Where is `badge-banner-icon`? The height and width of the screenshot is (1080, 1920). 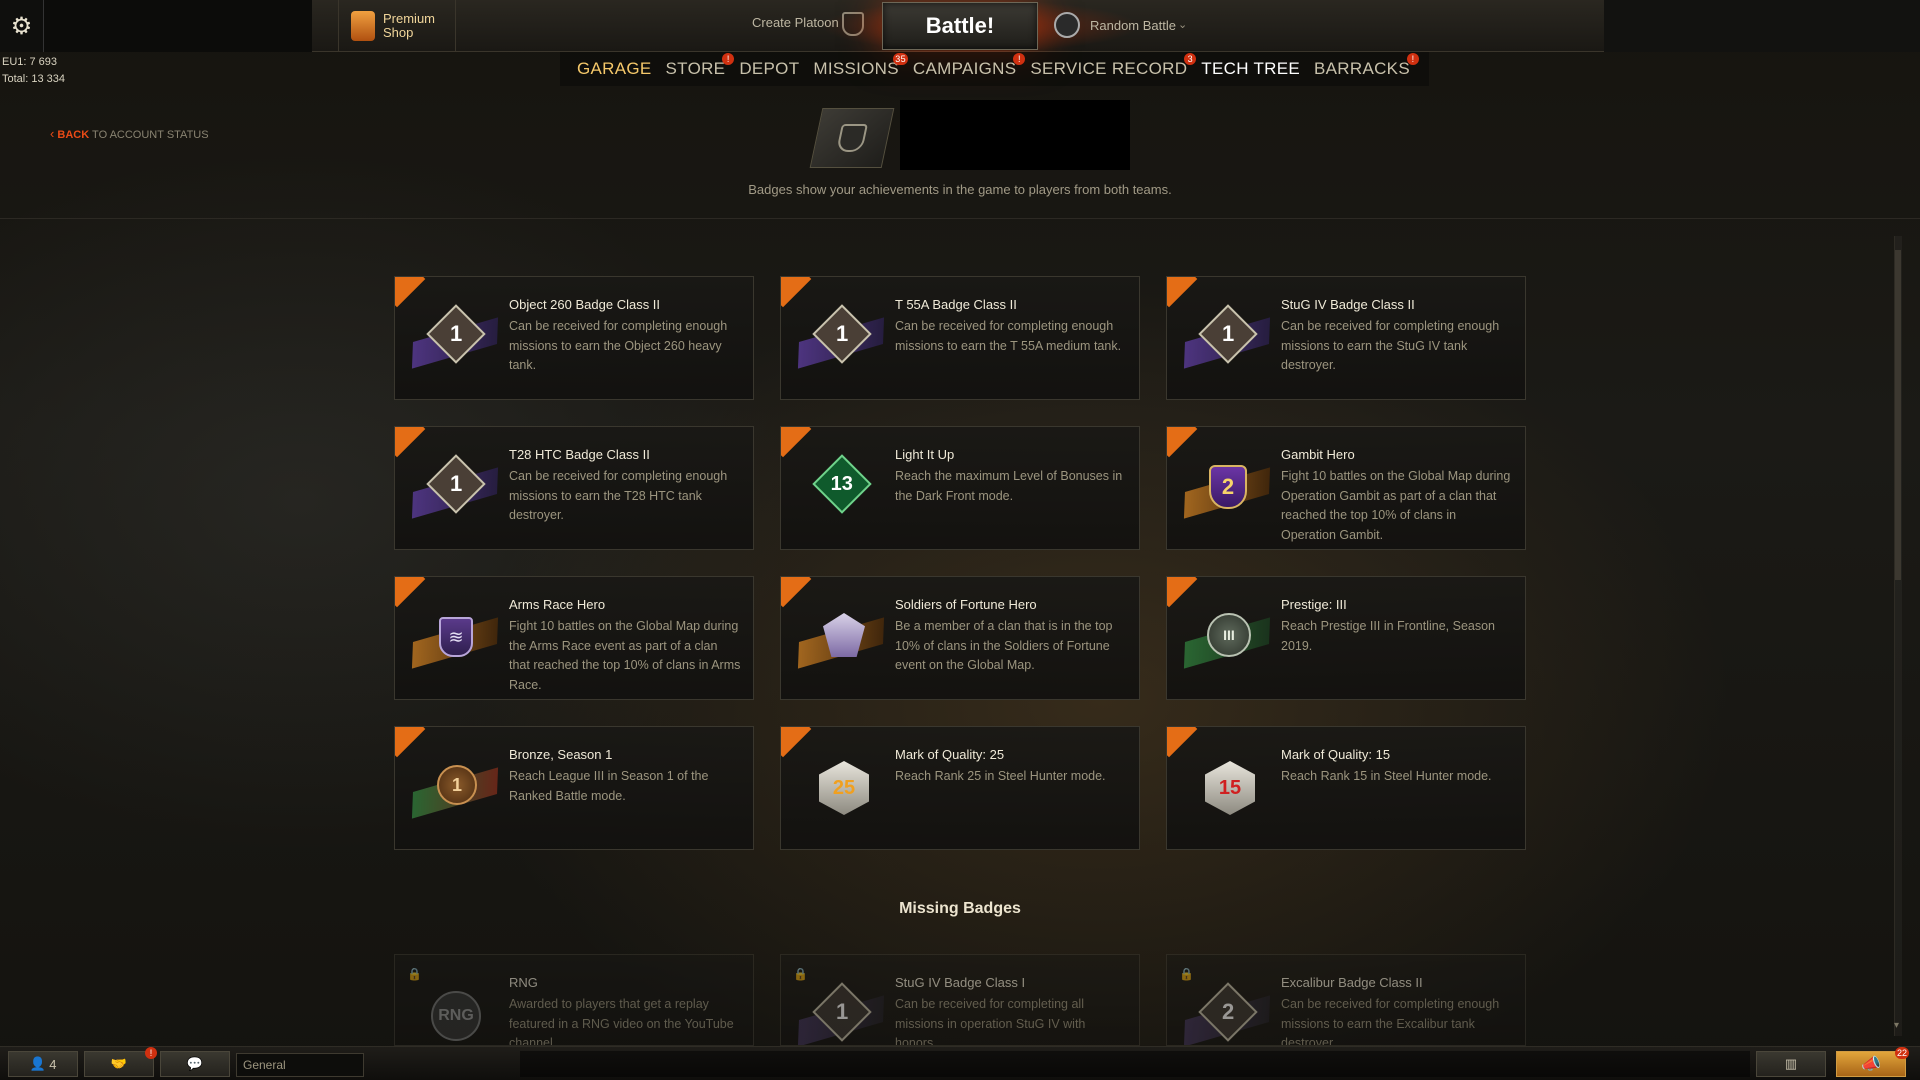 badge-banner-icon is located at coordinates (852, 138).